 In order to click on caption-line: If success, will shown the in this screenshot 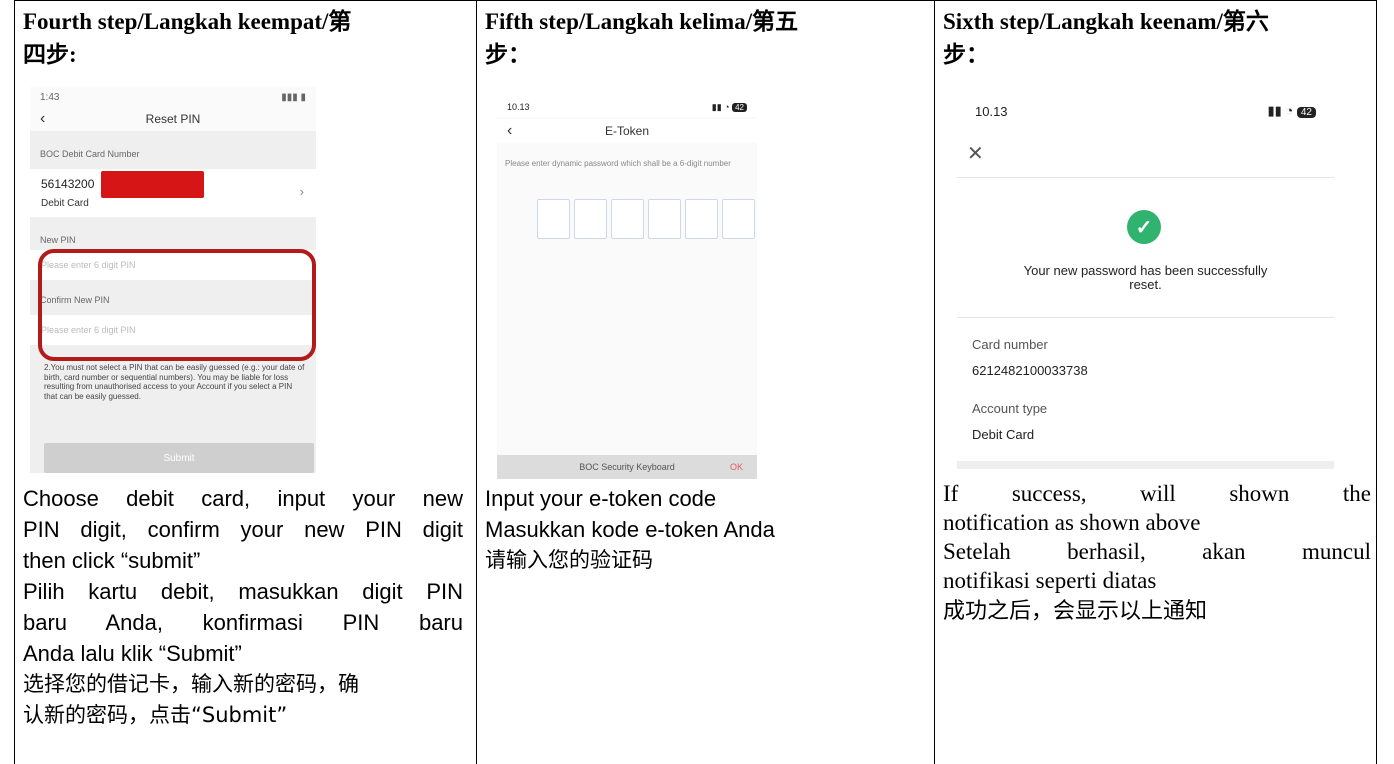, I will do `click(1157, 493)`.